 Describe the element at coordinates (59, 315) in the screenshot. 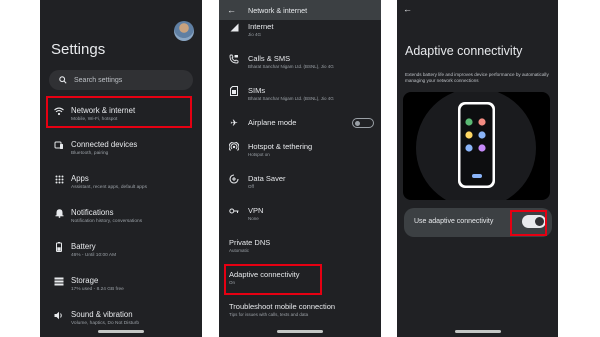

I see `sound-icon` at that location.